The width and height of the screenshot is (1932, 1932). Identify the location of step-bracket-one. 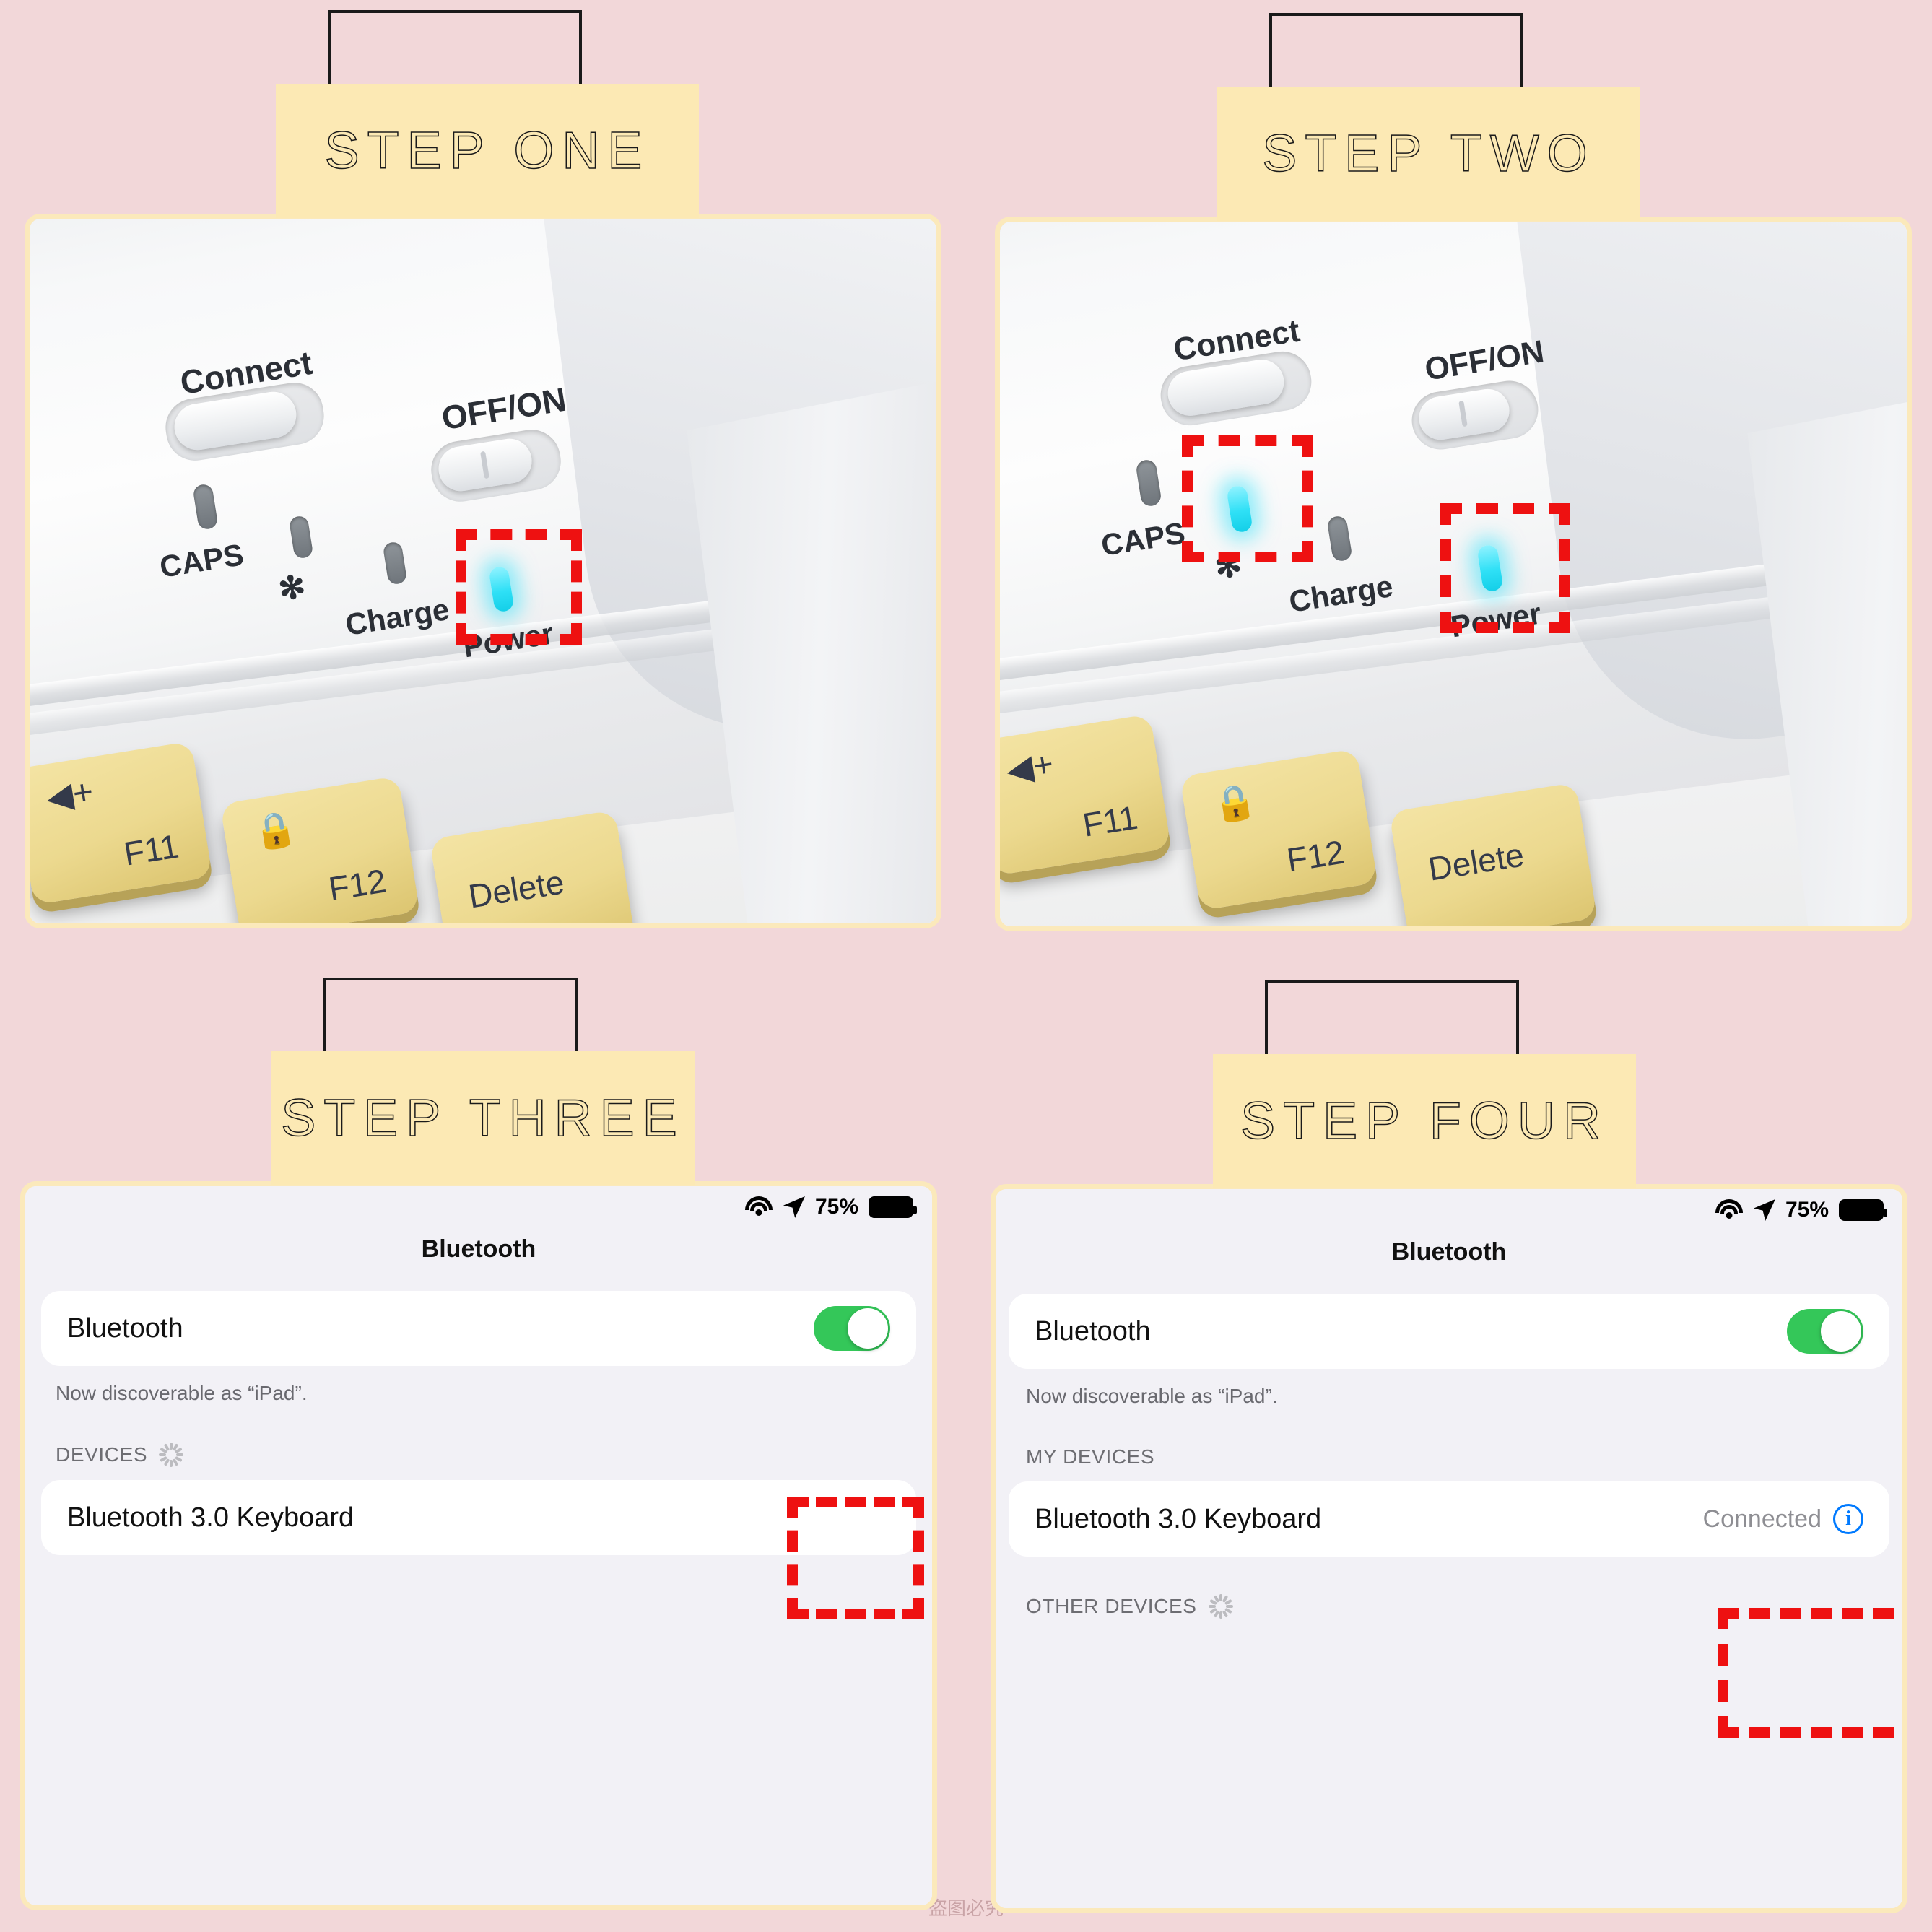
(455, 49).